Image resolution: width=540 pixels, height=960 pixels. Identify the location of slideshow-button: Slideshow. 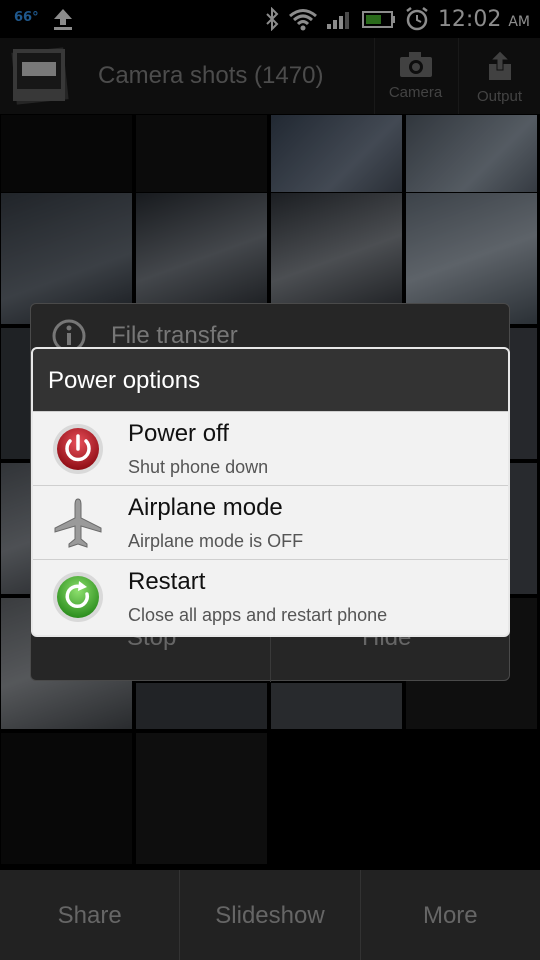
(269, 915).